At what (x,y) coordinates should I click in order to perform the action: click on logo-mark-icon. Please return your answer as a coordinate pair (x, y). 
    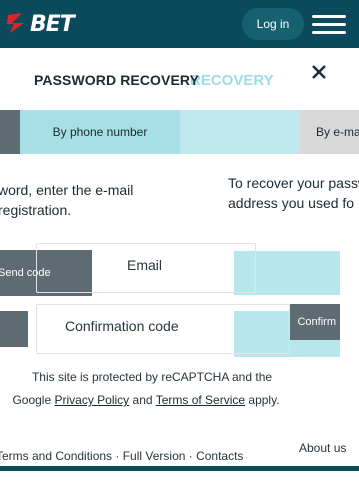
    Looking at the image, I should click on (15, 23).